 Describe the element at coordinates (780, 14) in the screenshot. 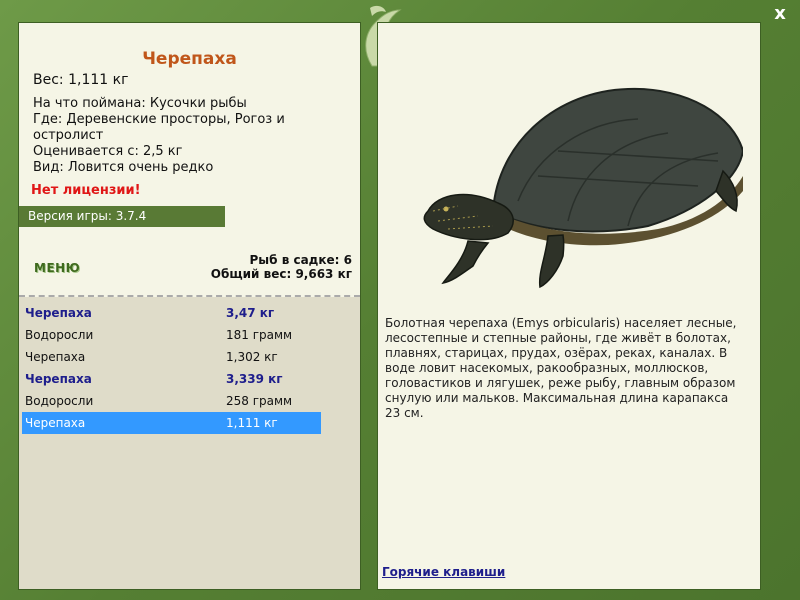

I see `close-button: x` at that location.